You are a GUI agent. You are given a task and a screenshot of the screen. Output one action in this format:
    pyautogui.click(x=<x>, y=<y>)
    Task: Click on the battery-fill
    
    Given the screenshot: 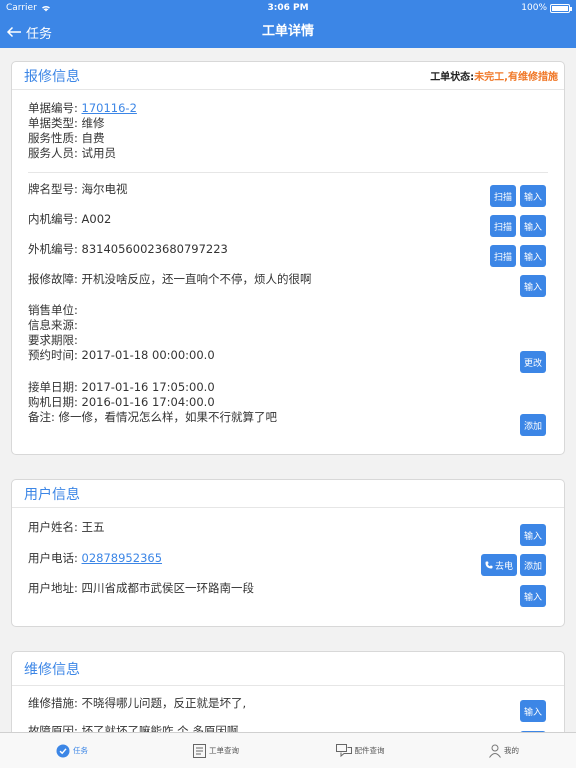 What is the action you would take?
    pyautogui.click(x=560, y=8)
    